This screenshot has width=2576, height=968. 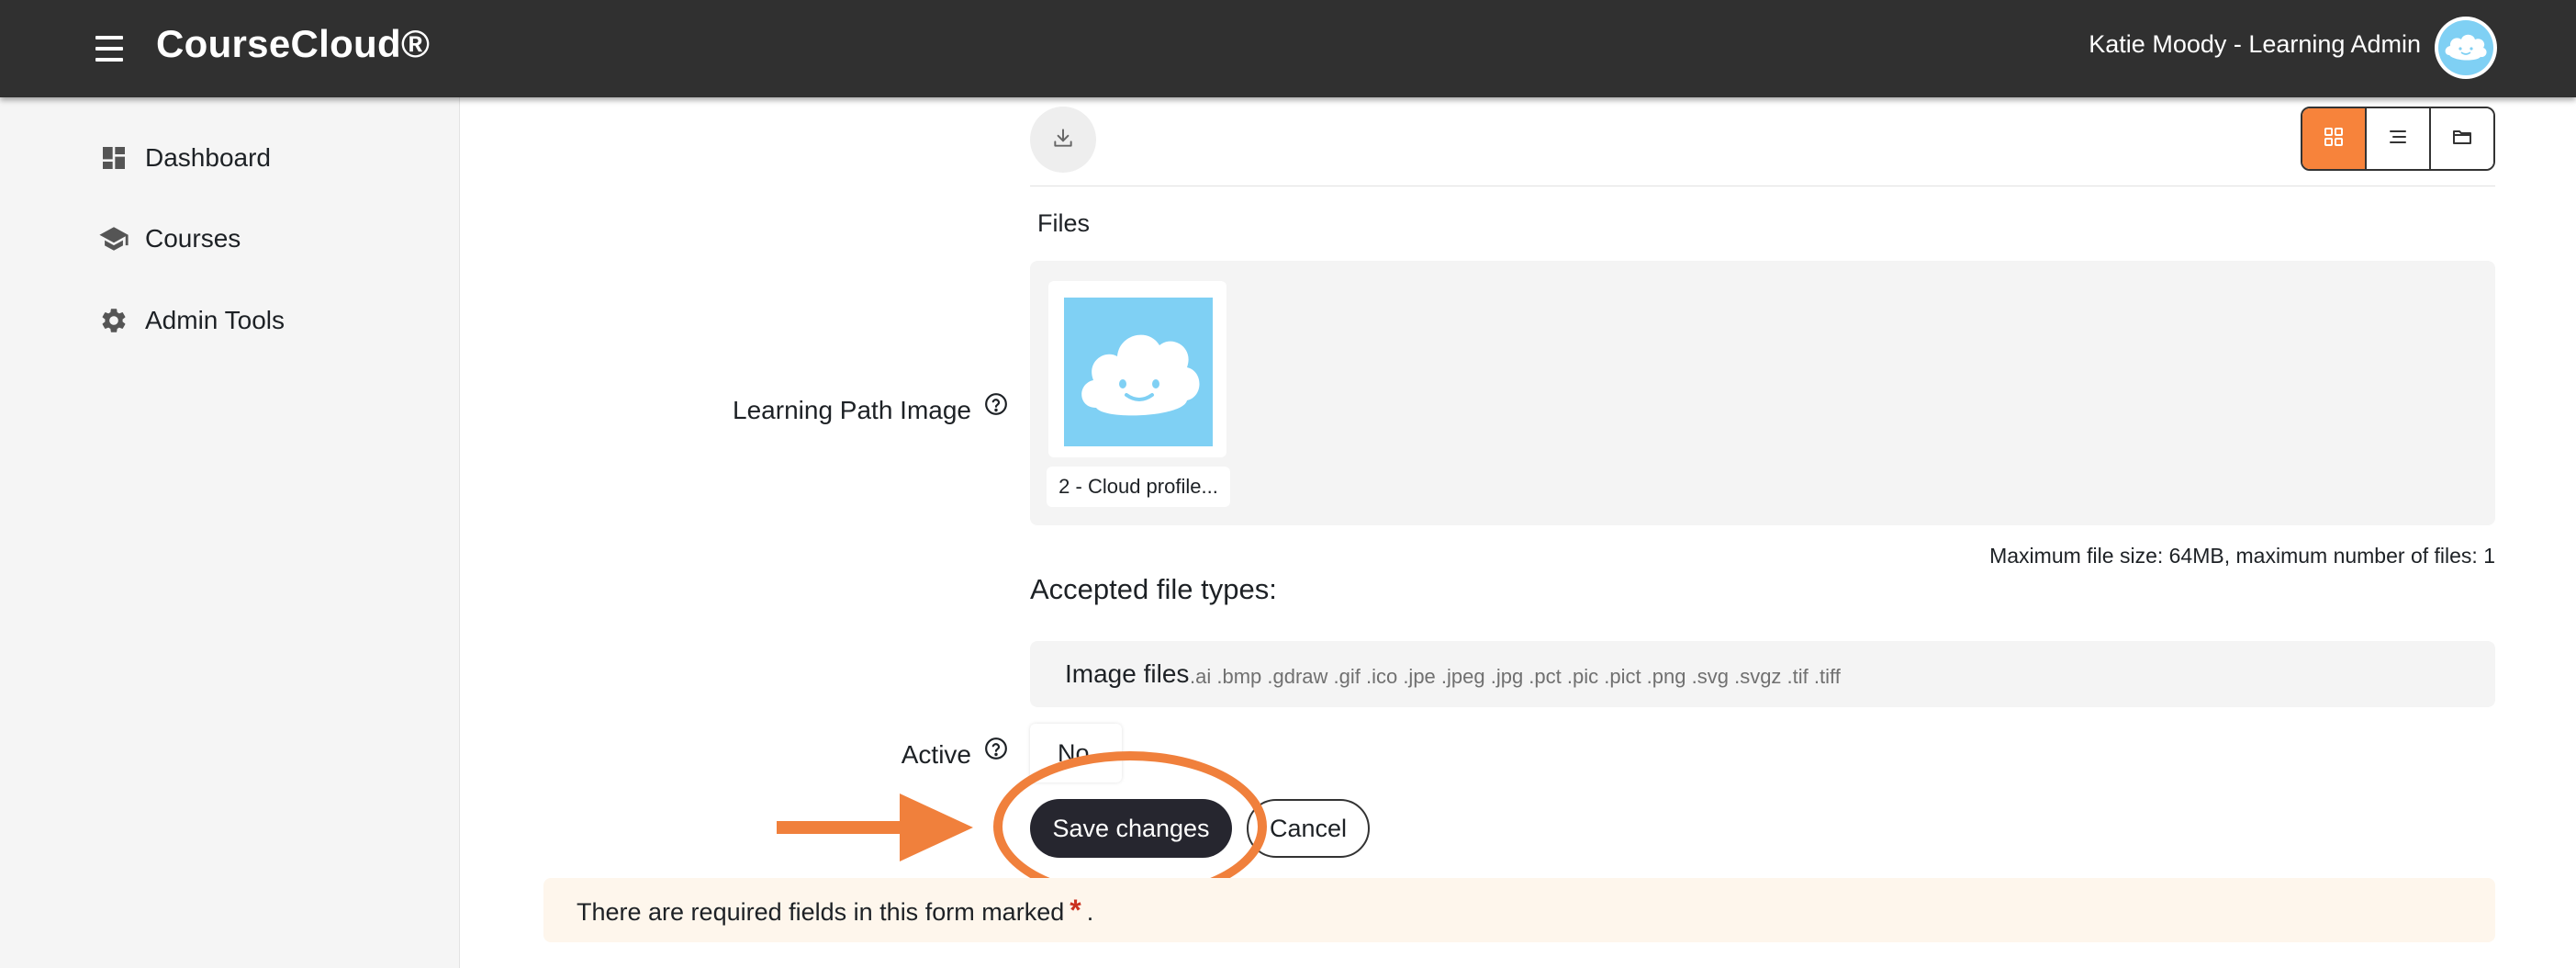 What do you see at coordinates (1076, 753) in the screenshot?
I see `active-select: No` at bounding box center [1076, 753].